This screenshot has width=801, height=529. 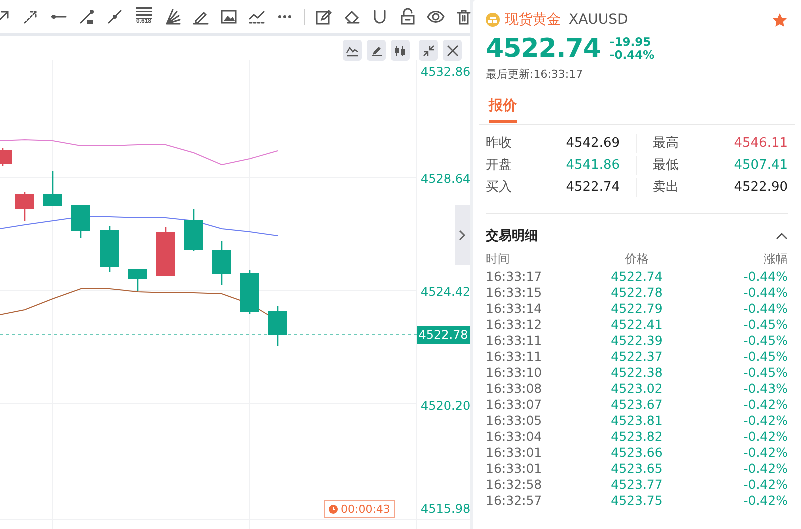 I want to click on axis-label: 4520.20, so click(x=445, y=406).